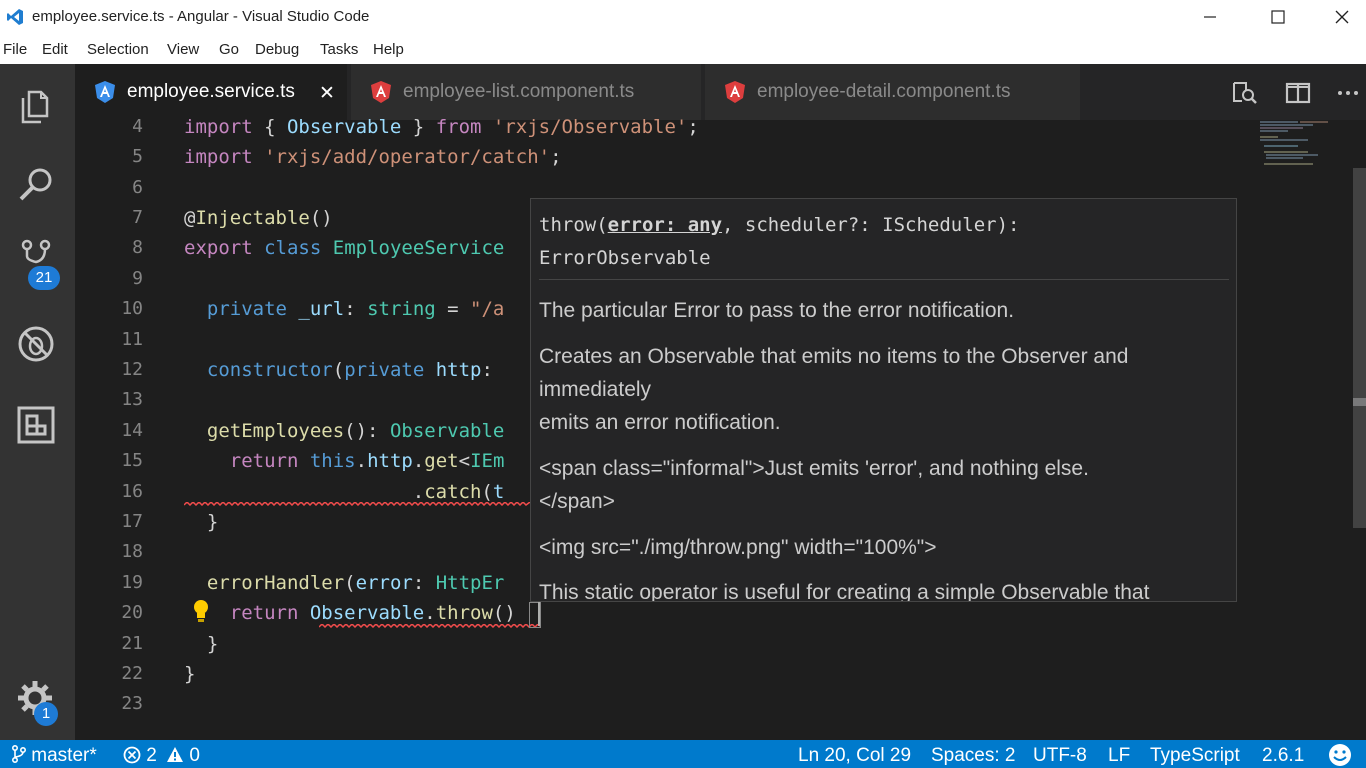 This screenshot has width=1366, height=768. What do you see at coordinates (349, 370) in the screenshot?
I see `code-text: constructor(private http:` at bounding box center [349, 370].